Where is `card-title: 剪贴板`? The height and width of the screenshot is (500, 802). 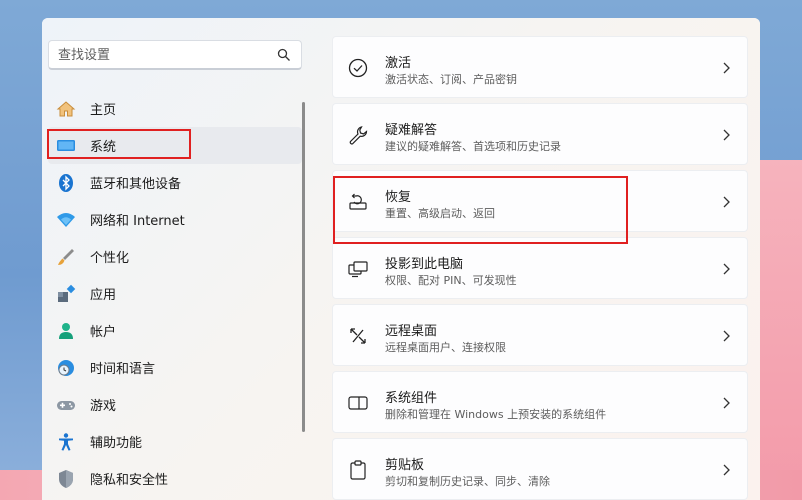
card-title: 剪贴板 is located at coordinates (405, 465).